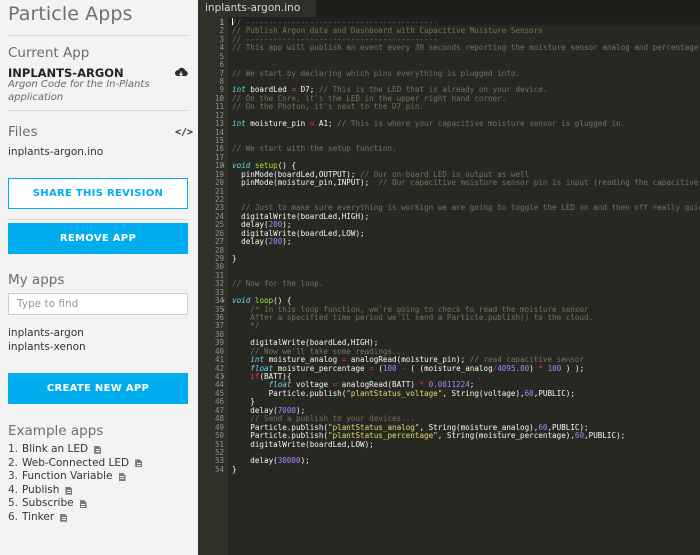  Describe the element at coordinates (314, 149) in the screenshot. I see `code-line: // We start with the setup function.` at that location.